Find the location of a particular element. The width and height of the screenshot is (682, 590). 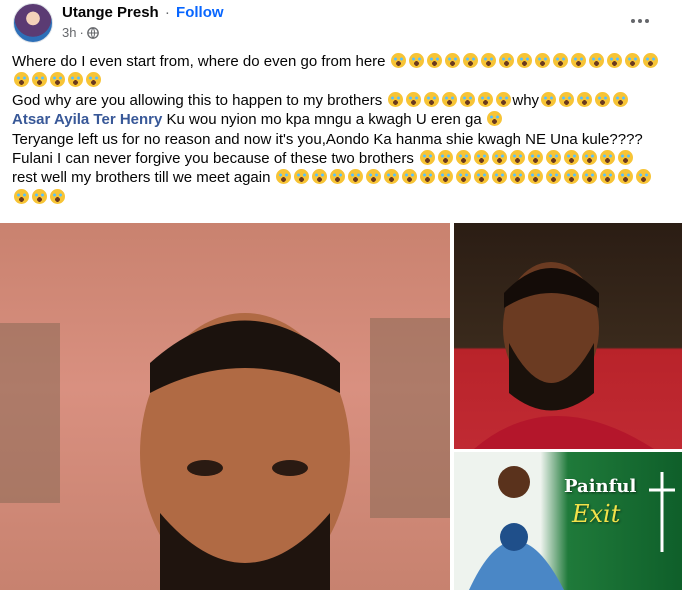

author-name: Utange Presh is located at coordinates (110, 12).